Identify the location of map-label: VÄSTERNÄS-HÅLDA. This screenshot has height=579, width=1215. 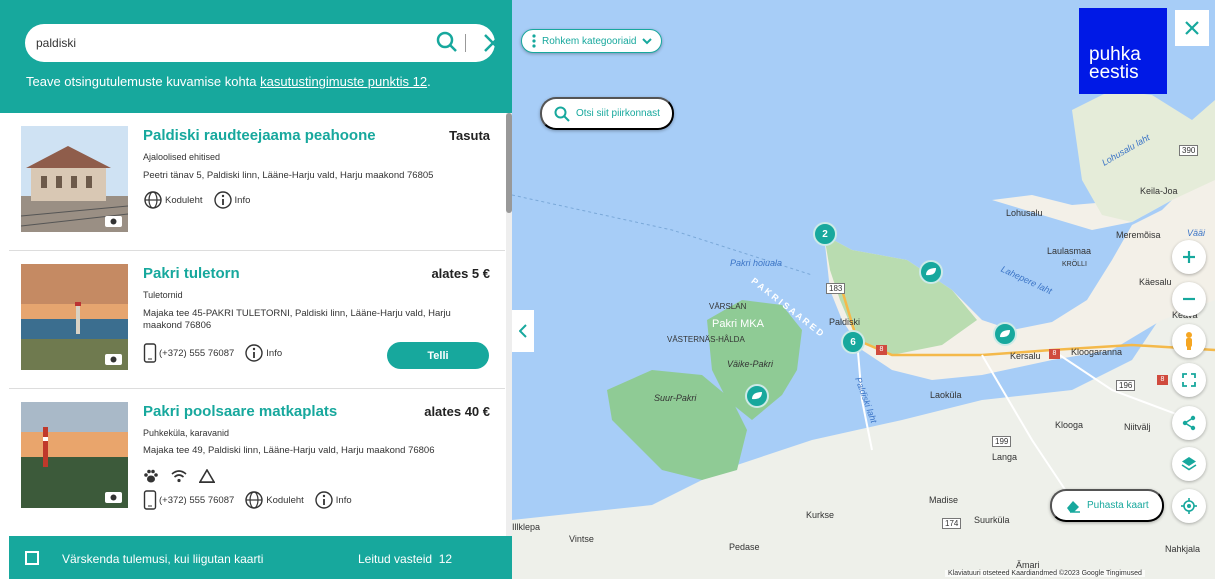
(706, 339).